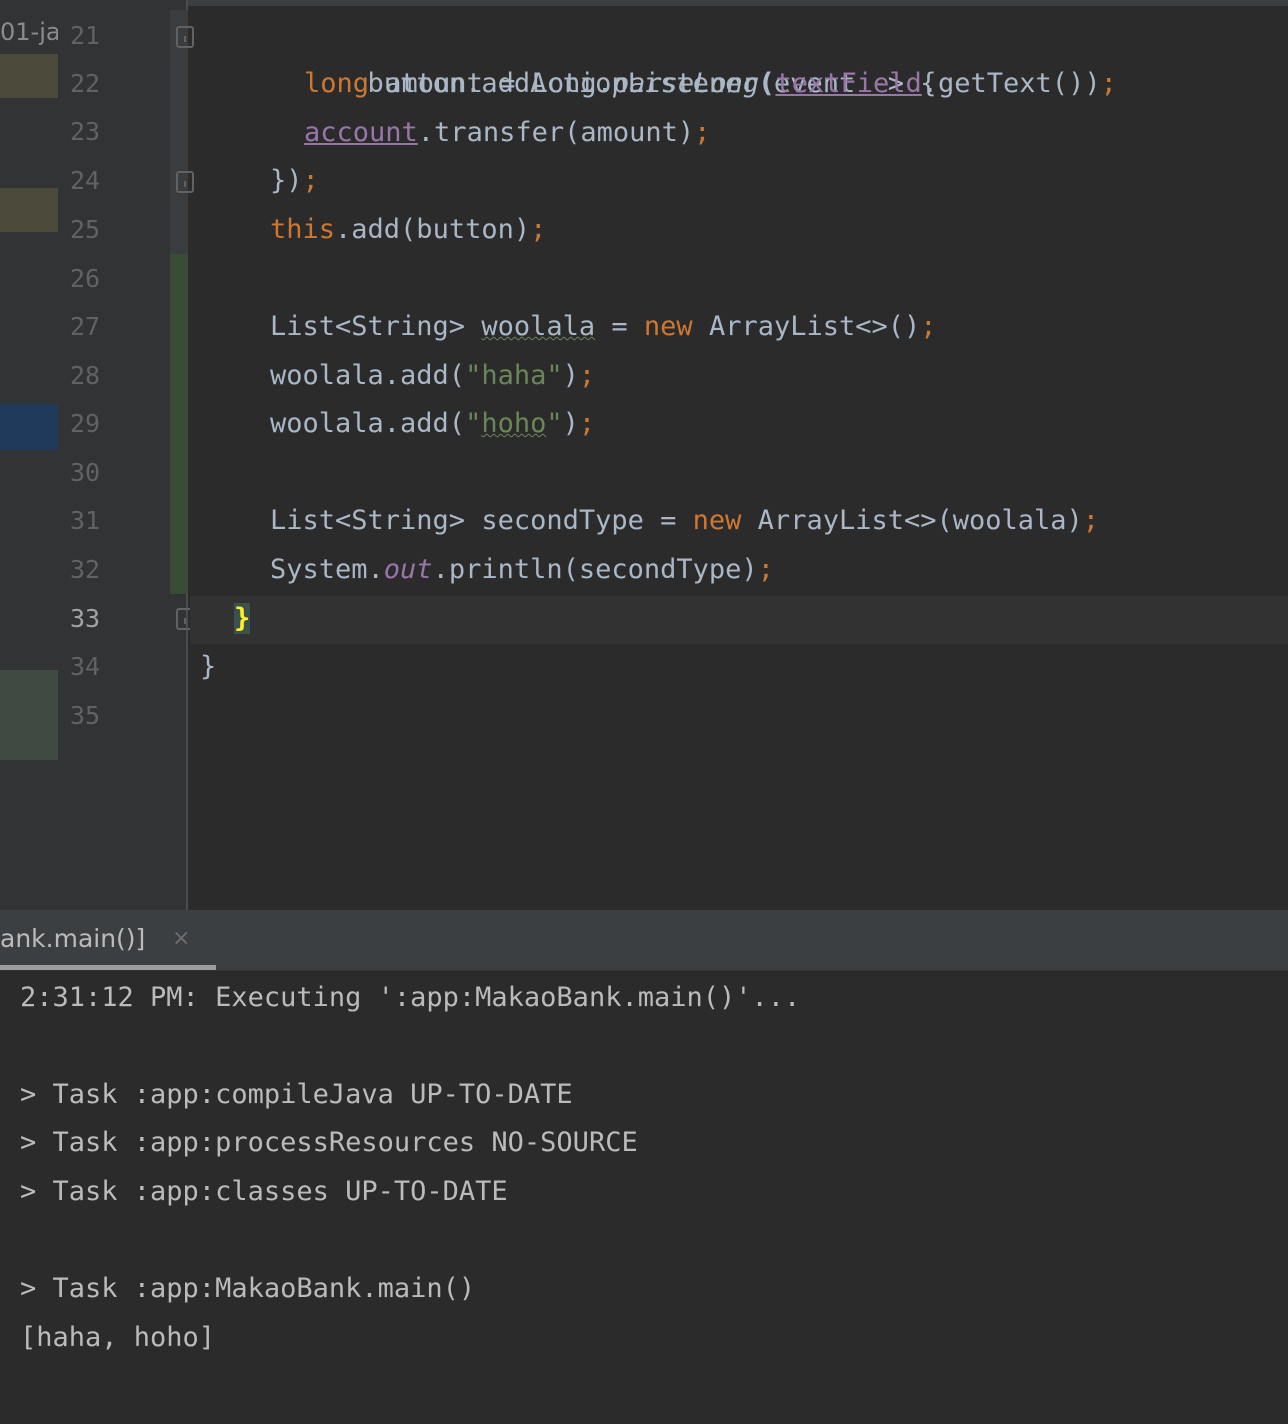 The image size is (1288, 1424). I want to click on console-line: > Task :app:compileJava UP-TO-DATE, so click(296, 1094).